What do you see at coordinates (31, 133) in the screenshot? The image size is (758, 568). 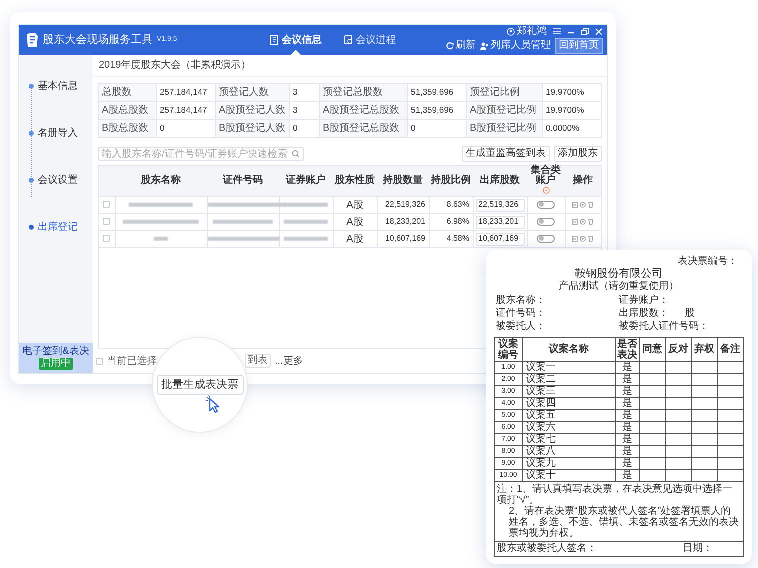 I see `bullet-icon` at bounding box center [31, 133].